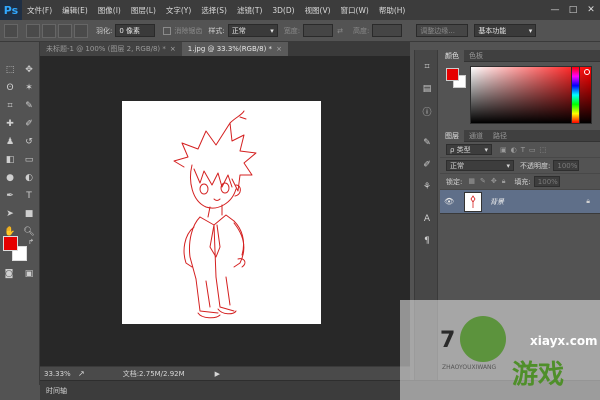 The width and height of the screenshot is (600, 400). I want to click on history-brush-icon: ↺, so click(29, 142).